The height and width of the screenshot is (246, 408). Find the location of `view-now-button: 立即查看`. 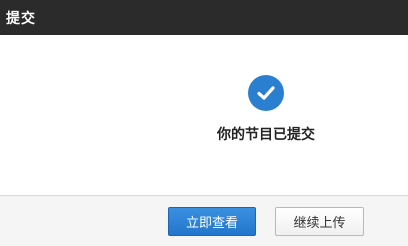

view-now-button: 立即查看 is located at coordinates (212, 221).